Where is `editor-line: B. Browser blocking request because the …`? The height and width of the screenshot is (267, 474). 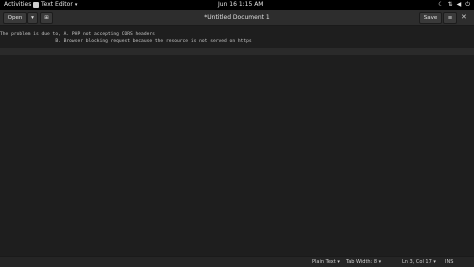 editor-line: B. Browser blocking request because the … is located at coordinates (125, 41).